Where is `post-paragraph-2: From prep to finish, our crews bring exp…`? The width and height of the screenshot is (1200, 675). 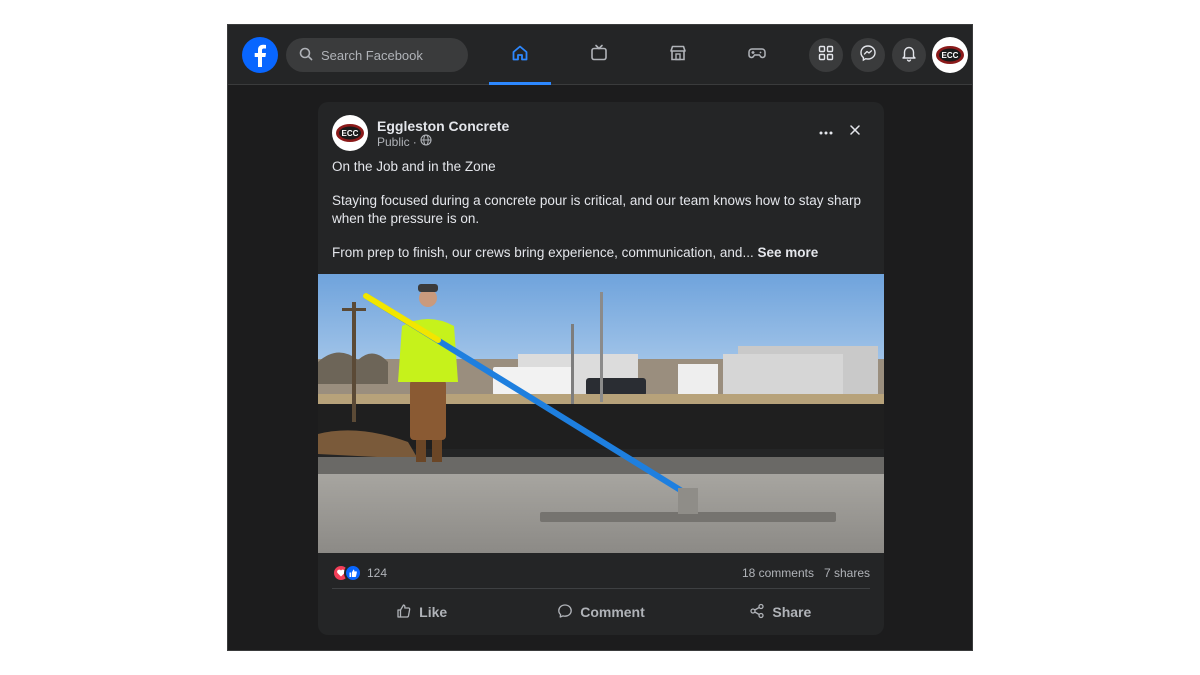 post-paragraph-2: From prep to finish, our crews bring exp… is located at coordinates (575, 252).